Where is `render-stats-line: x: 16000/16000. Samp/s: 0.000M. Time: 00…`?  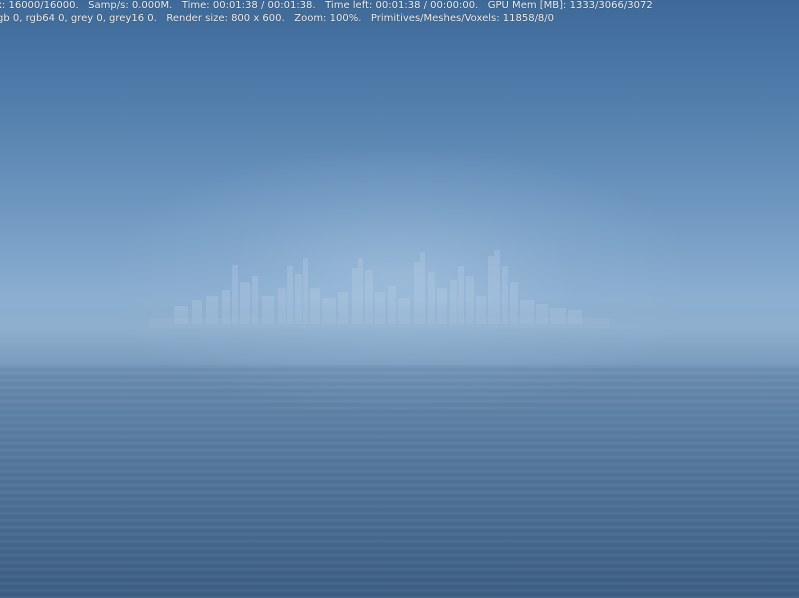
render-stats-line: x: 16000/16000. Samp/s: 0.000M. Time: 00… is located at coordinates (326, 5).